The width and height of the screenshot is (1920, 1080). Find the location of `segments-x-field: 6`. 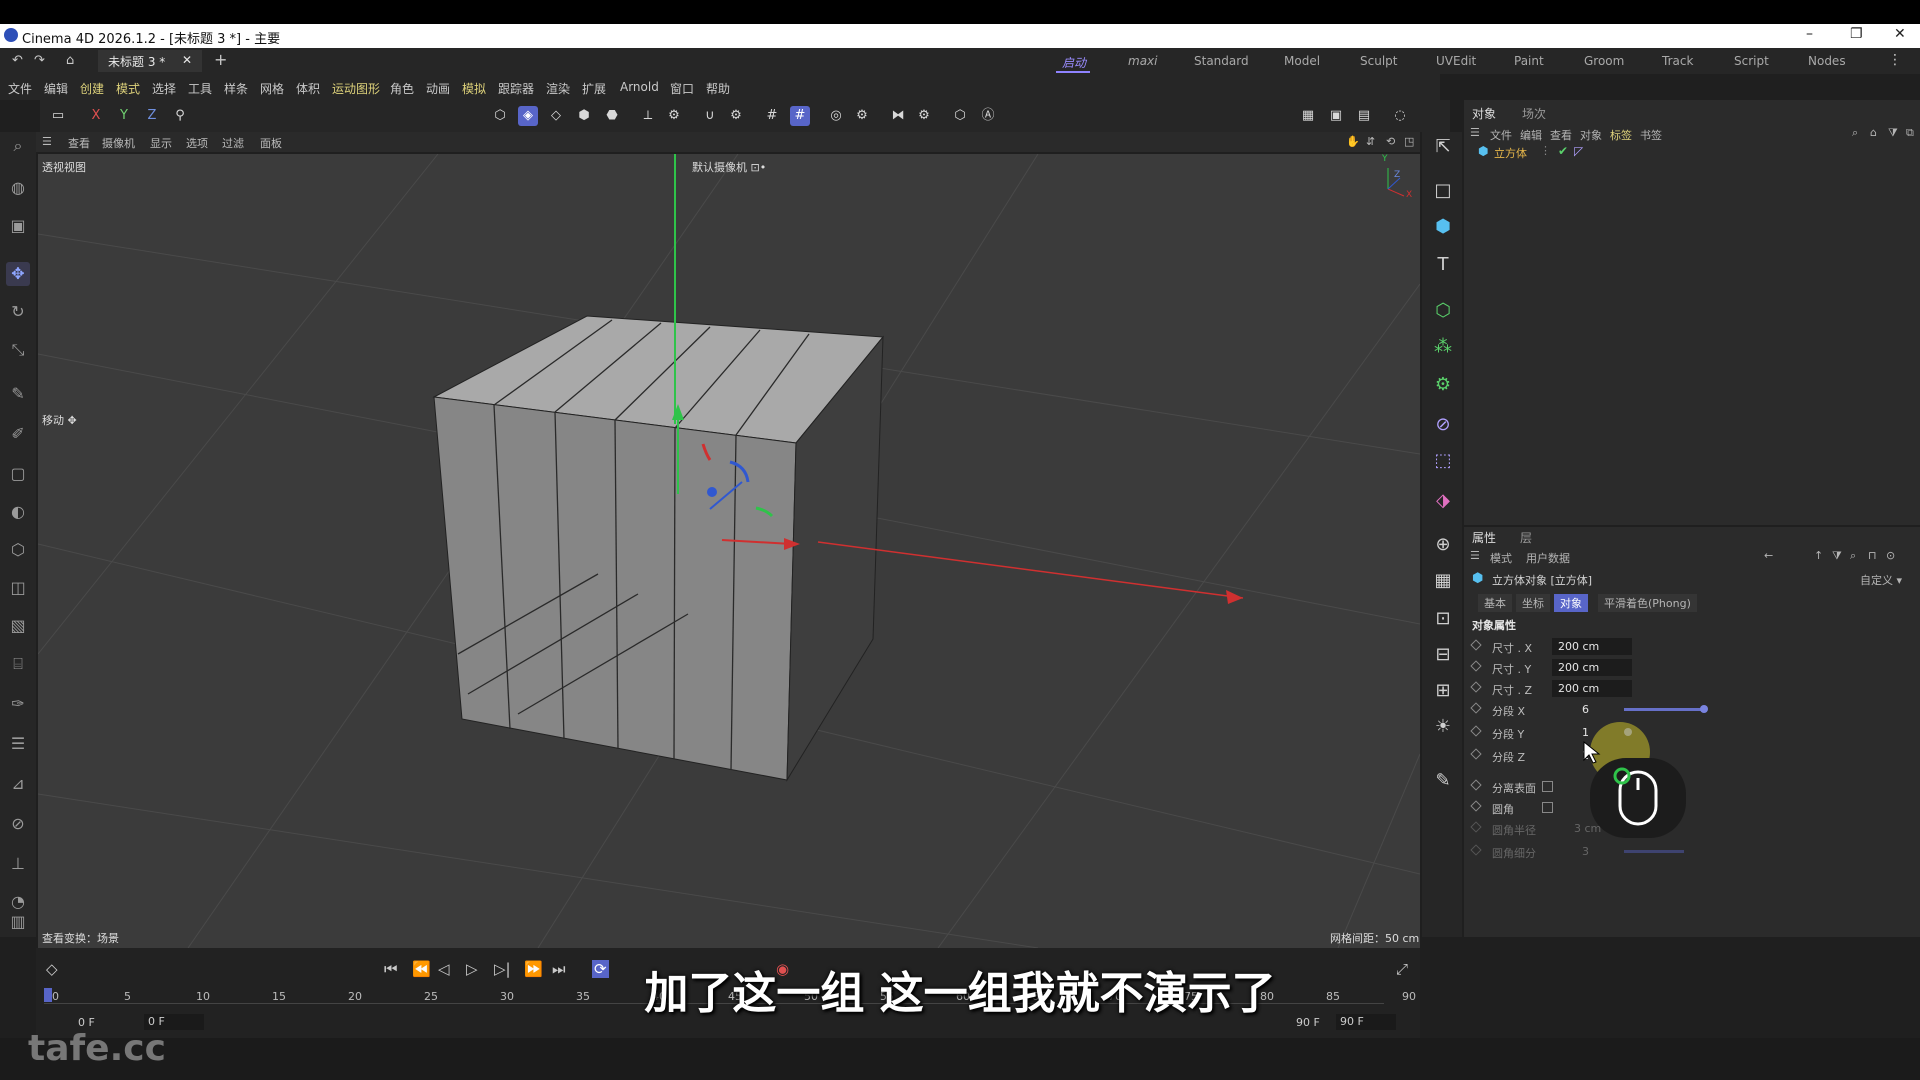

segments-x-field: 6 is located at coordinates (1592, 709).